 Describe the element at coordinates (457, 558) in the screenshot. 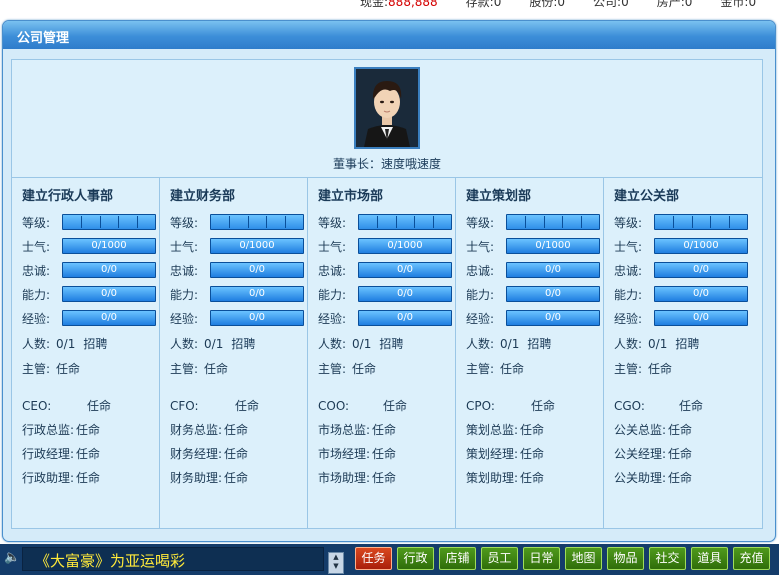

I see `menu-button: 店铺` at that location.